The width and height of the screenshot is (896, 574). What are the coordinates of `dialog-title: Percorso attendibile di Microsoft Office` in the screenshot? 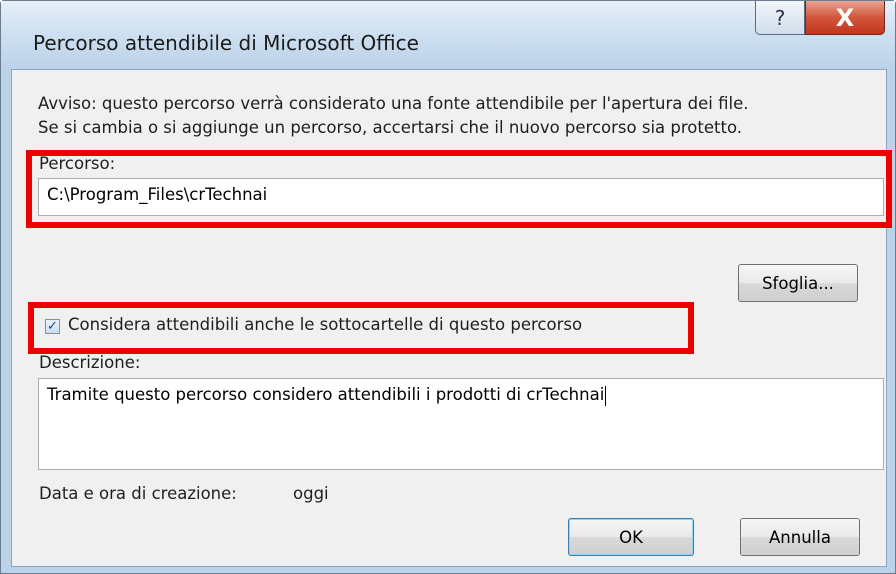 It's located at (226, 43).